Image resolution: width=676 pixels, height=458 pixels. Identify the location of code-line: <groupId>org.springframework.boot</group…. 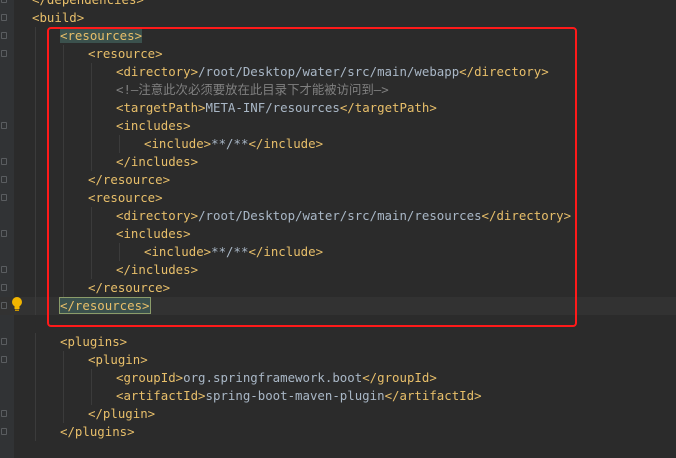
(338, 378).